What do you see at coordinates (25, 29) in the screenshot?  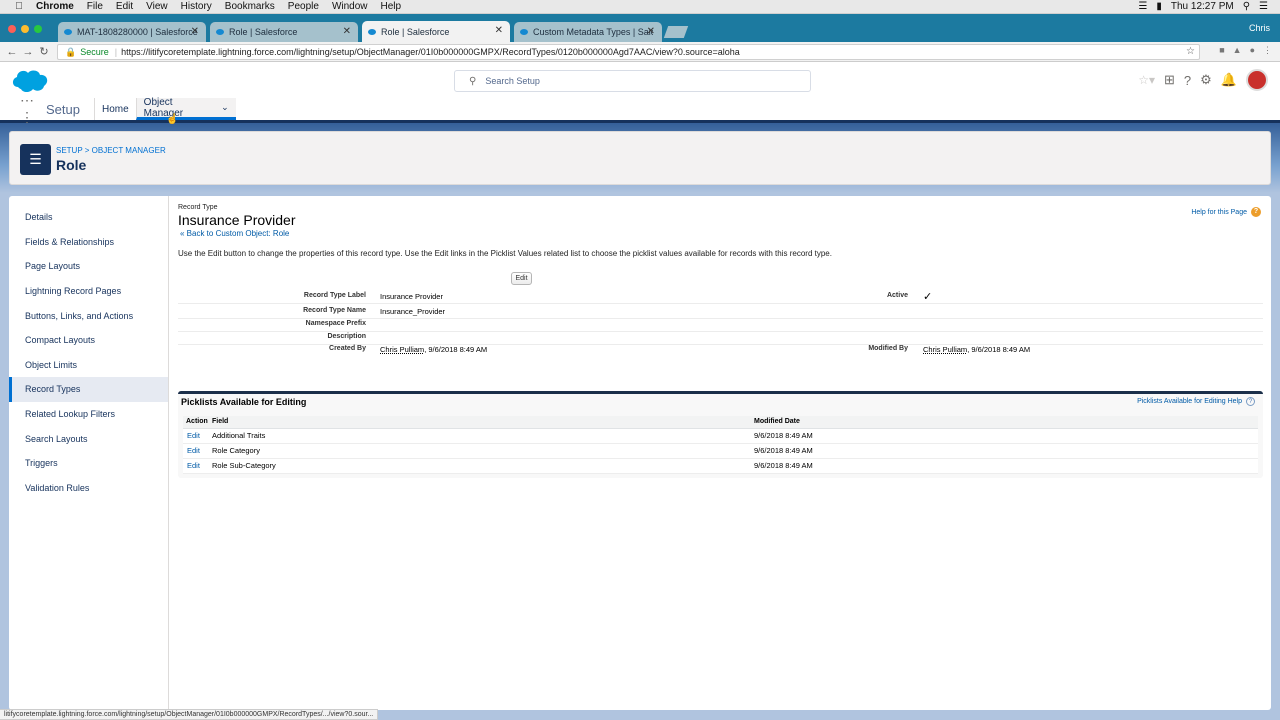 I see `minimize-window-icon` at bounding box center [25, 29].